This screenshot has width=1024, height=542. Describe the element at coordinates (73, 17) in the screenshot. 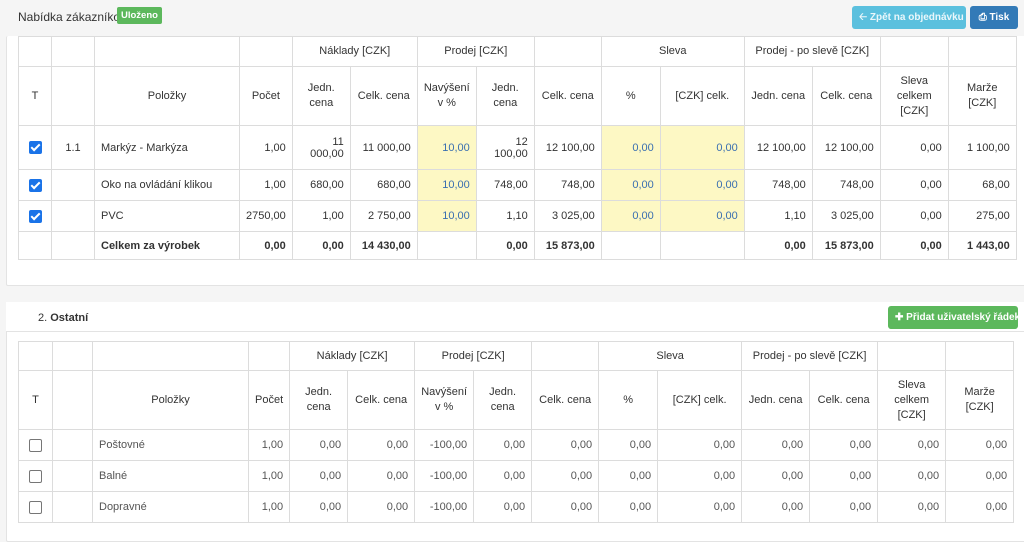

I see `page-title: Nabídka zákazníkovi` at that location.